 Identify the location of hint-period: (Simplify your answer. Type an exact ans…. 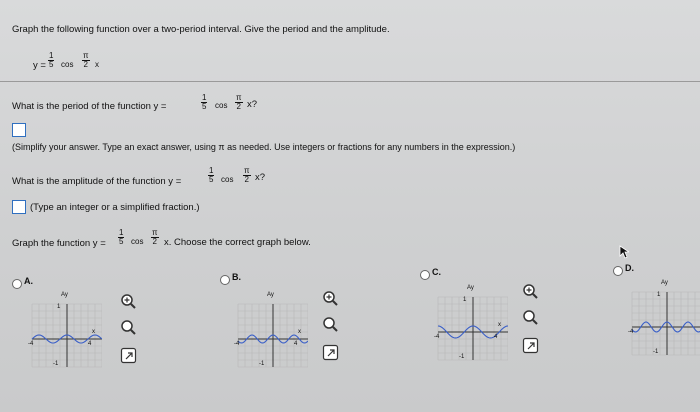
(264, 147).